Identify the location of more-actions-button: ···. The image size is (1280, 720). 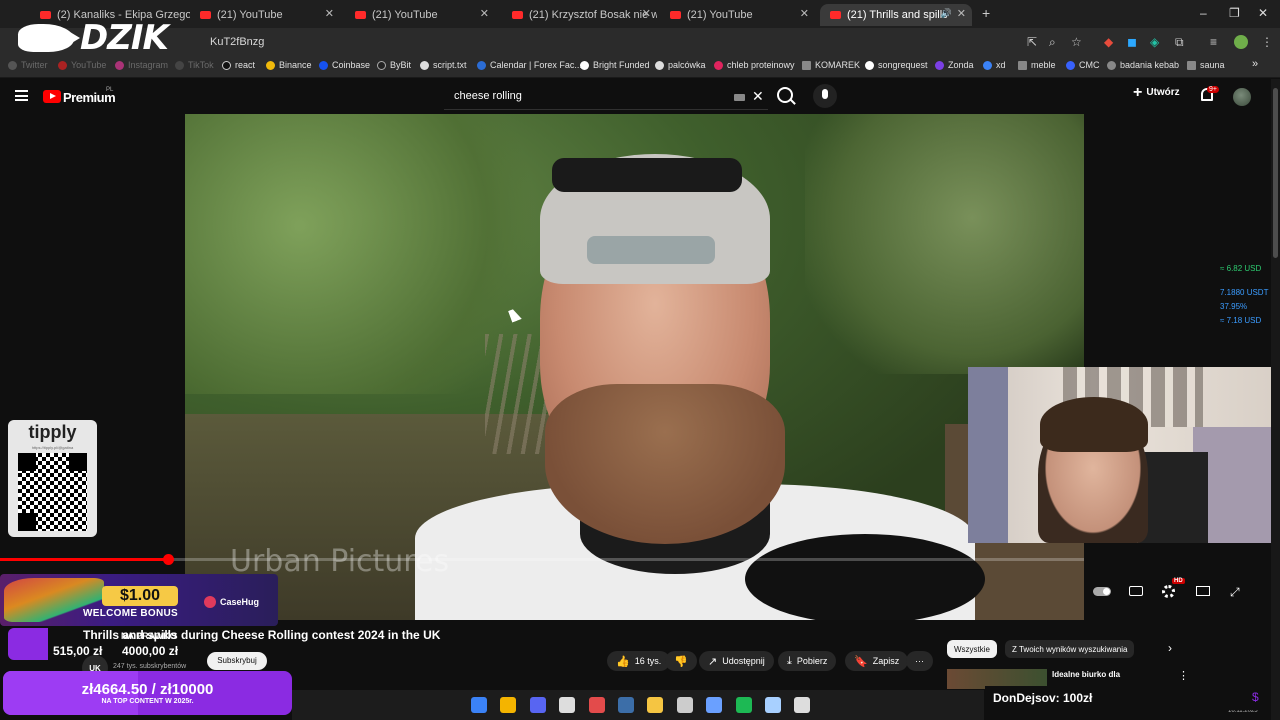
(919, 661).